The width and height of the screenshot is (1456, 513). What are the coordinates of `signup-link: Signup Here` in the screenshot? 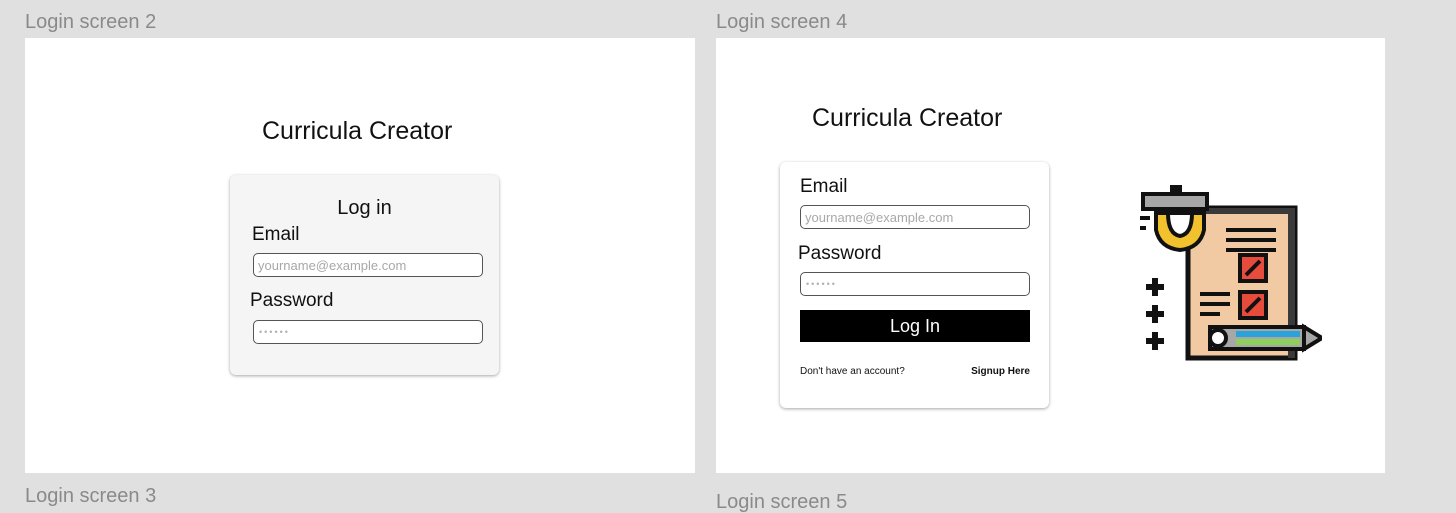 It's located at (1000, 372).